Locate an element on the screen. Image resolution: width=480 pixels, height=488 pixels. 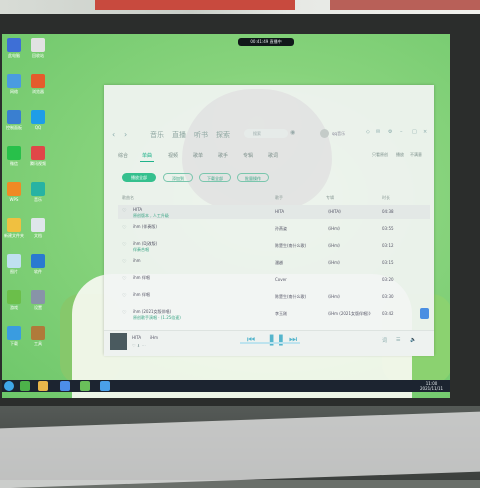
taskbar-date: 2021/11/11 is located at coordinates (432, 388).